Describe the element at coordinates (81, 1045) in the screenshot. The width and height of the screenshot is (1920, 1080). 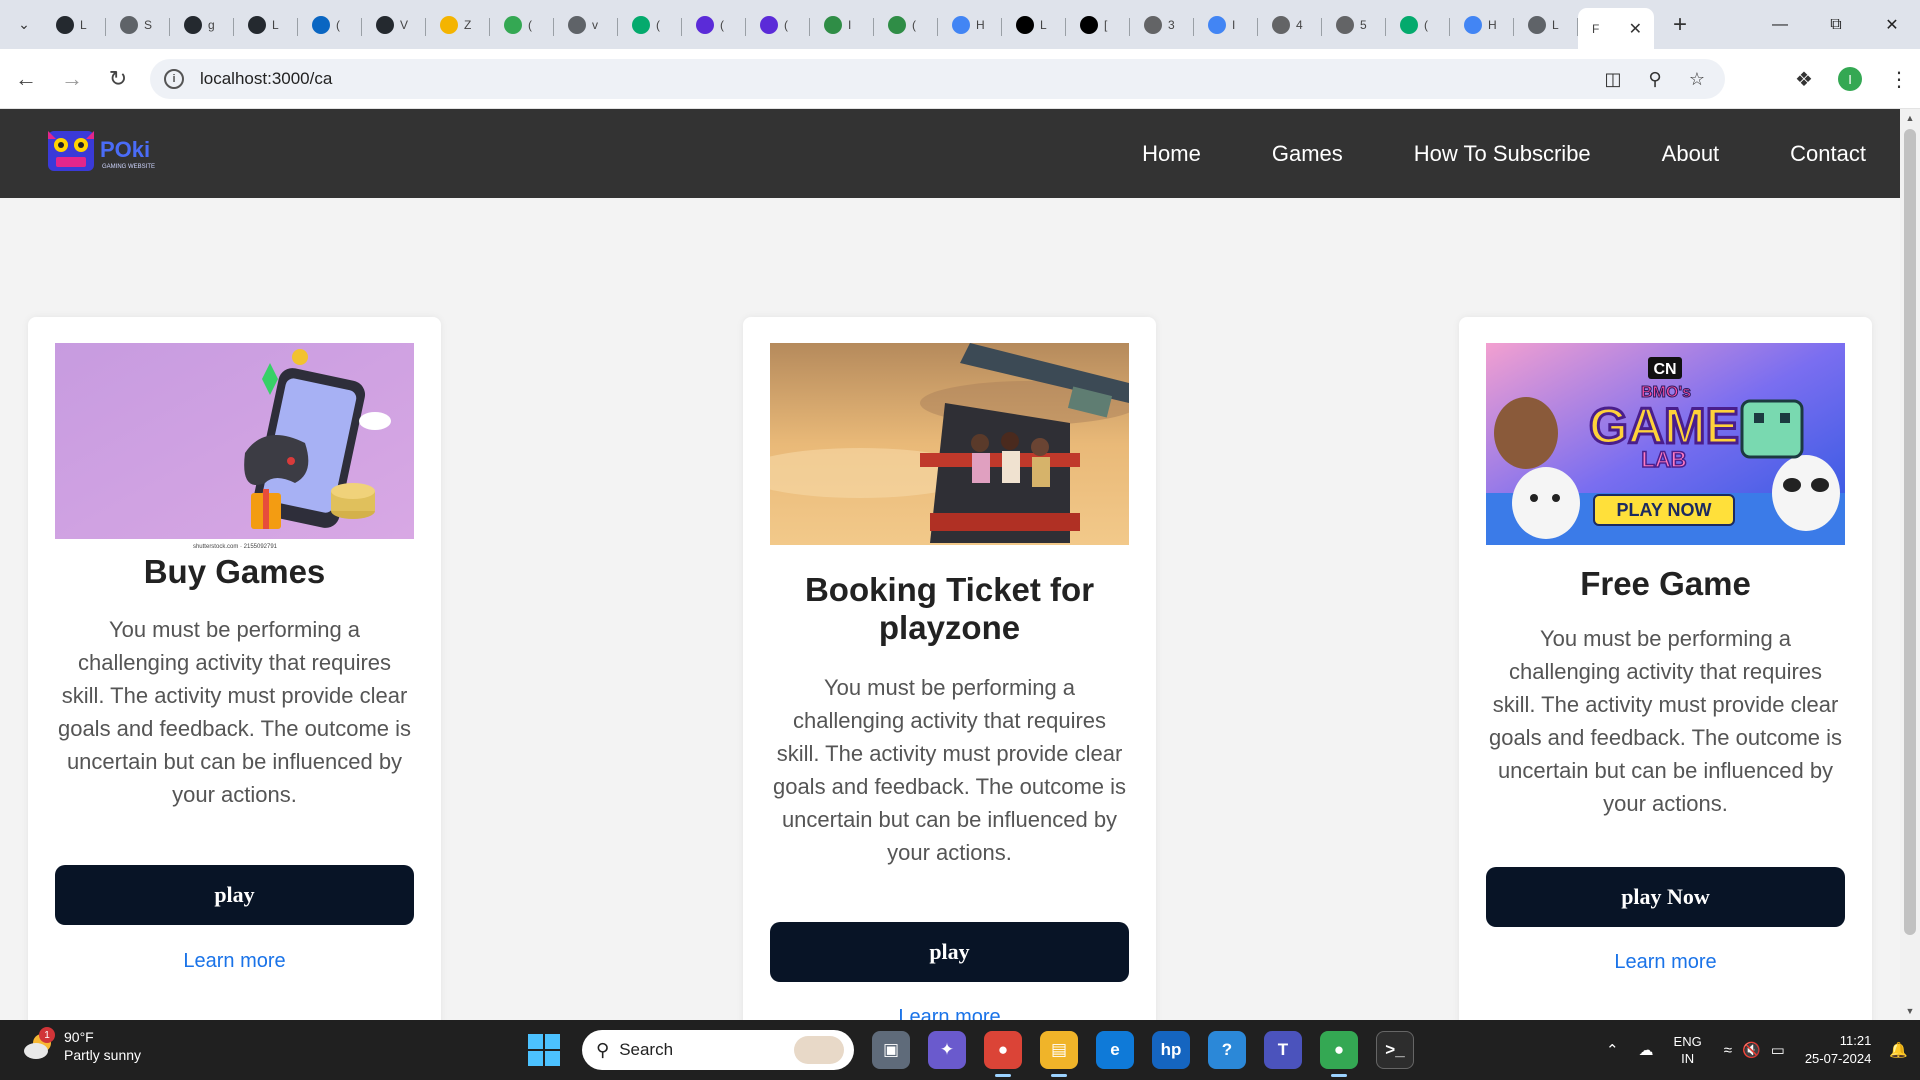
I see `weather-widget: 1 90°F Partly sunny` at that location.